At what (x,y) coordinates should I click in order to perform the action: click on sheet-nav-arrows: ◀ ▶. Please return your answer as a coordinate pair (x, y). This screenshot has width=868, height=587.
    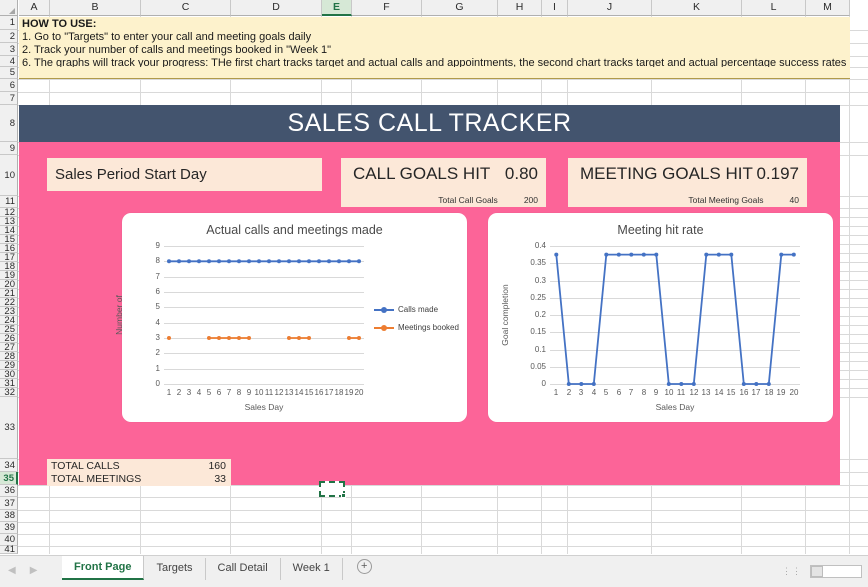
    Looking at the image, I should click on (22, 570).